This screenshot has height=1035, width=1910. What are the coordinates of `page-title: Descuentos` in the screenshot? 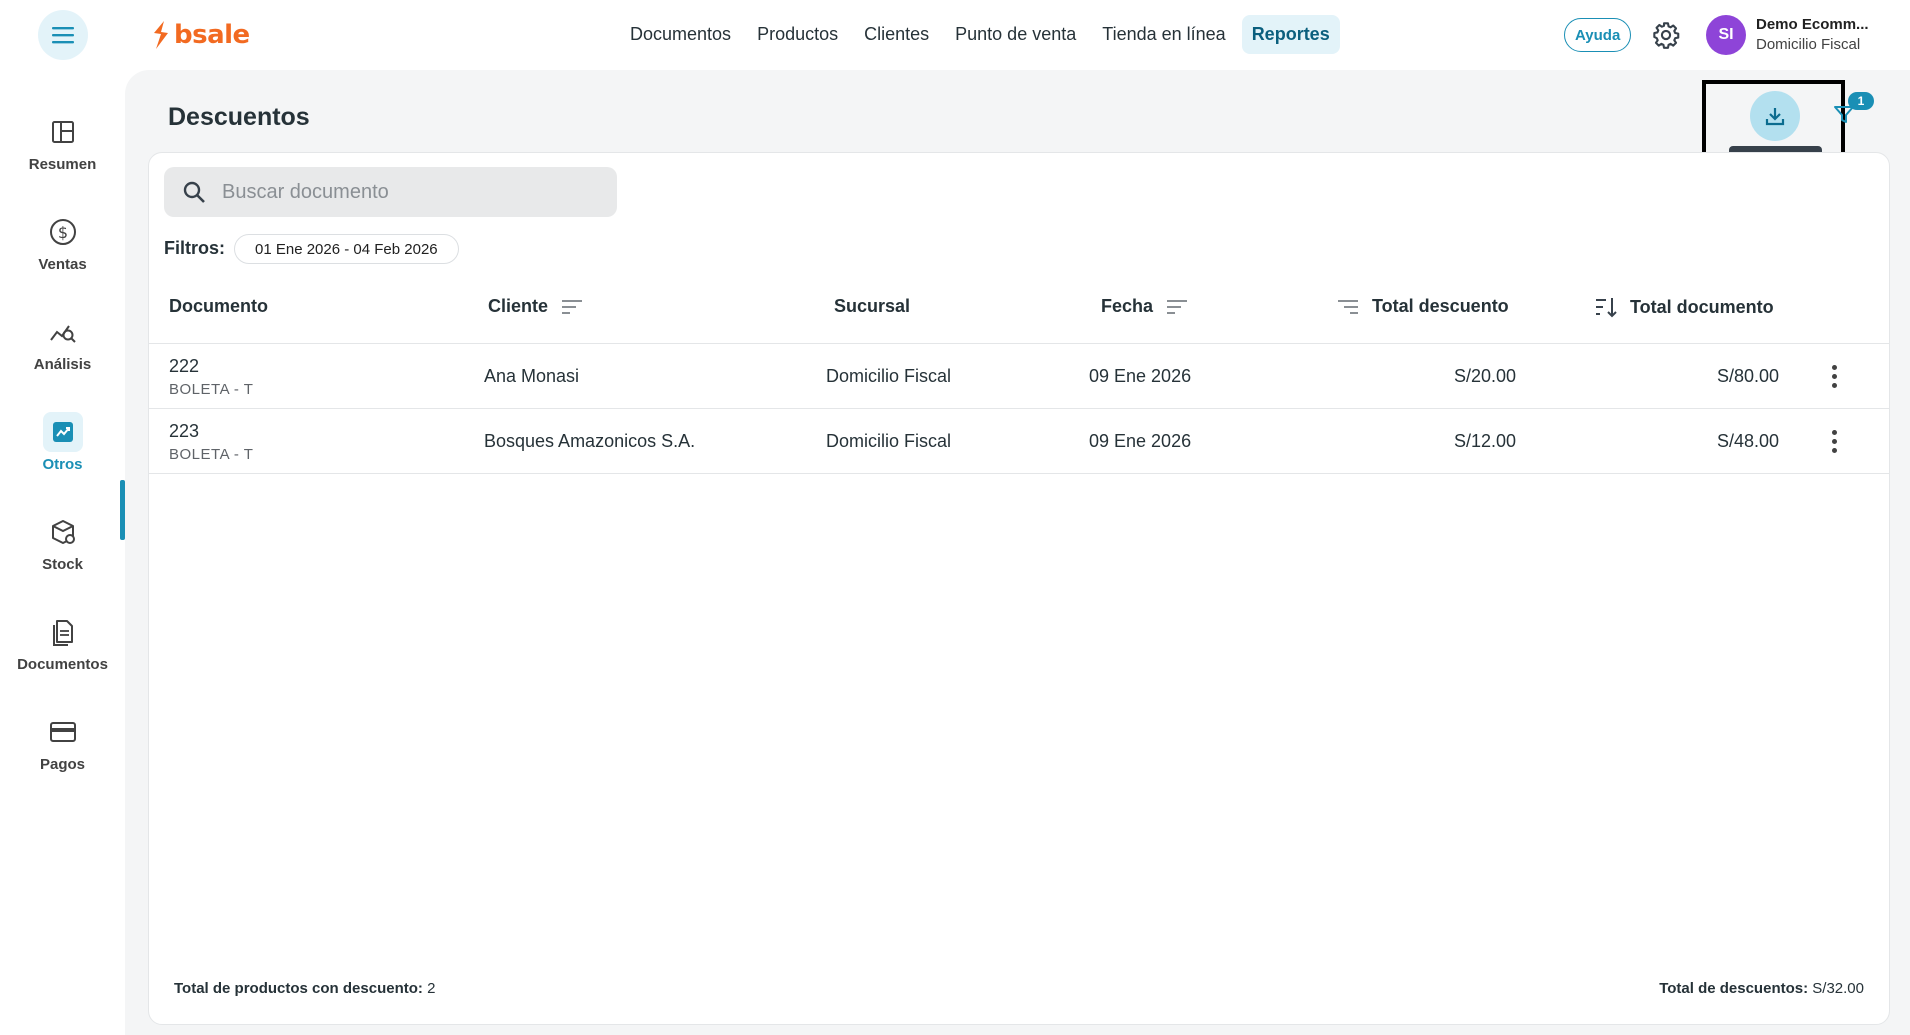 It's located at (239, 117).